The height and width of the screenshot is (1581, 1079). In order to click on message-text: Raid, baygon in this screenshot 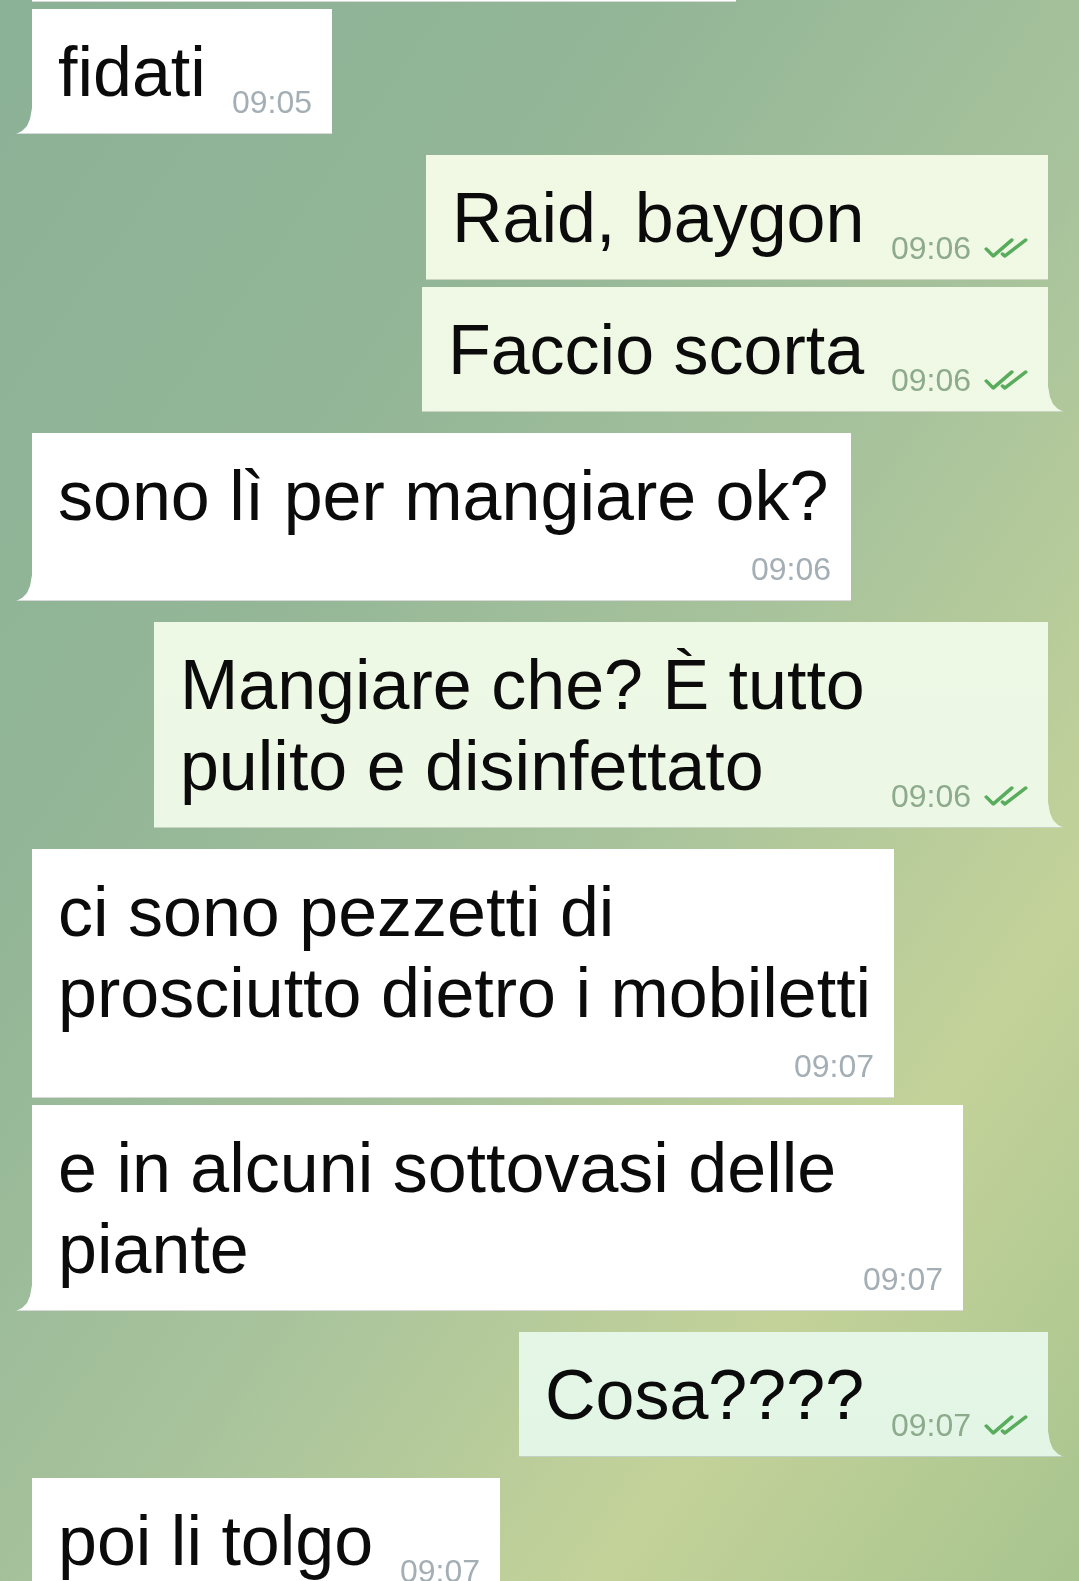, I will do `click(658, 218)`.